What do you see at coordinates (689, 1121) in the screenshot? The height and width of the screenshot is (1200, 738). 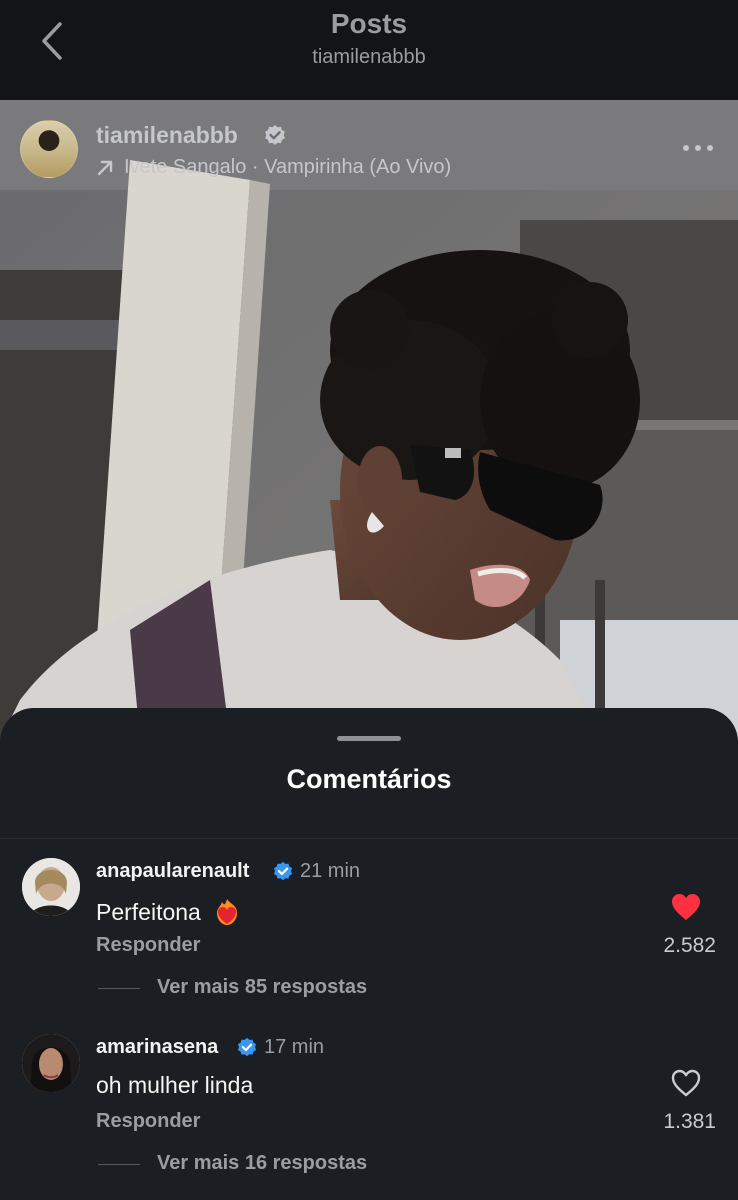 I see `like-count: 1.381` at bounding box center [689, 1121].